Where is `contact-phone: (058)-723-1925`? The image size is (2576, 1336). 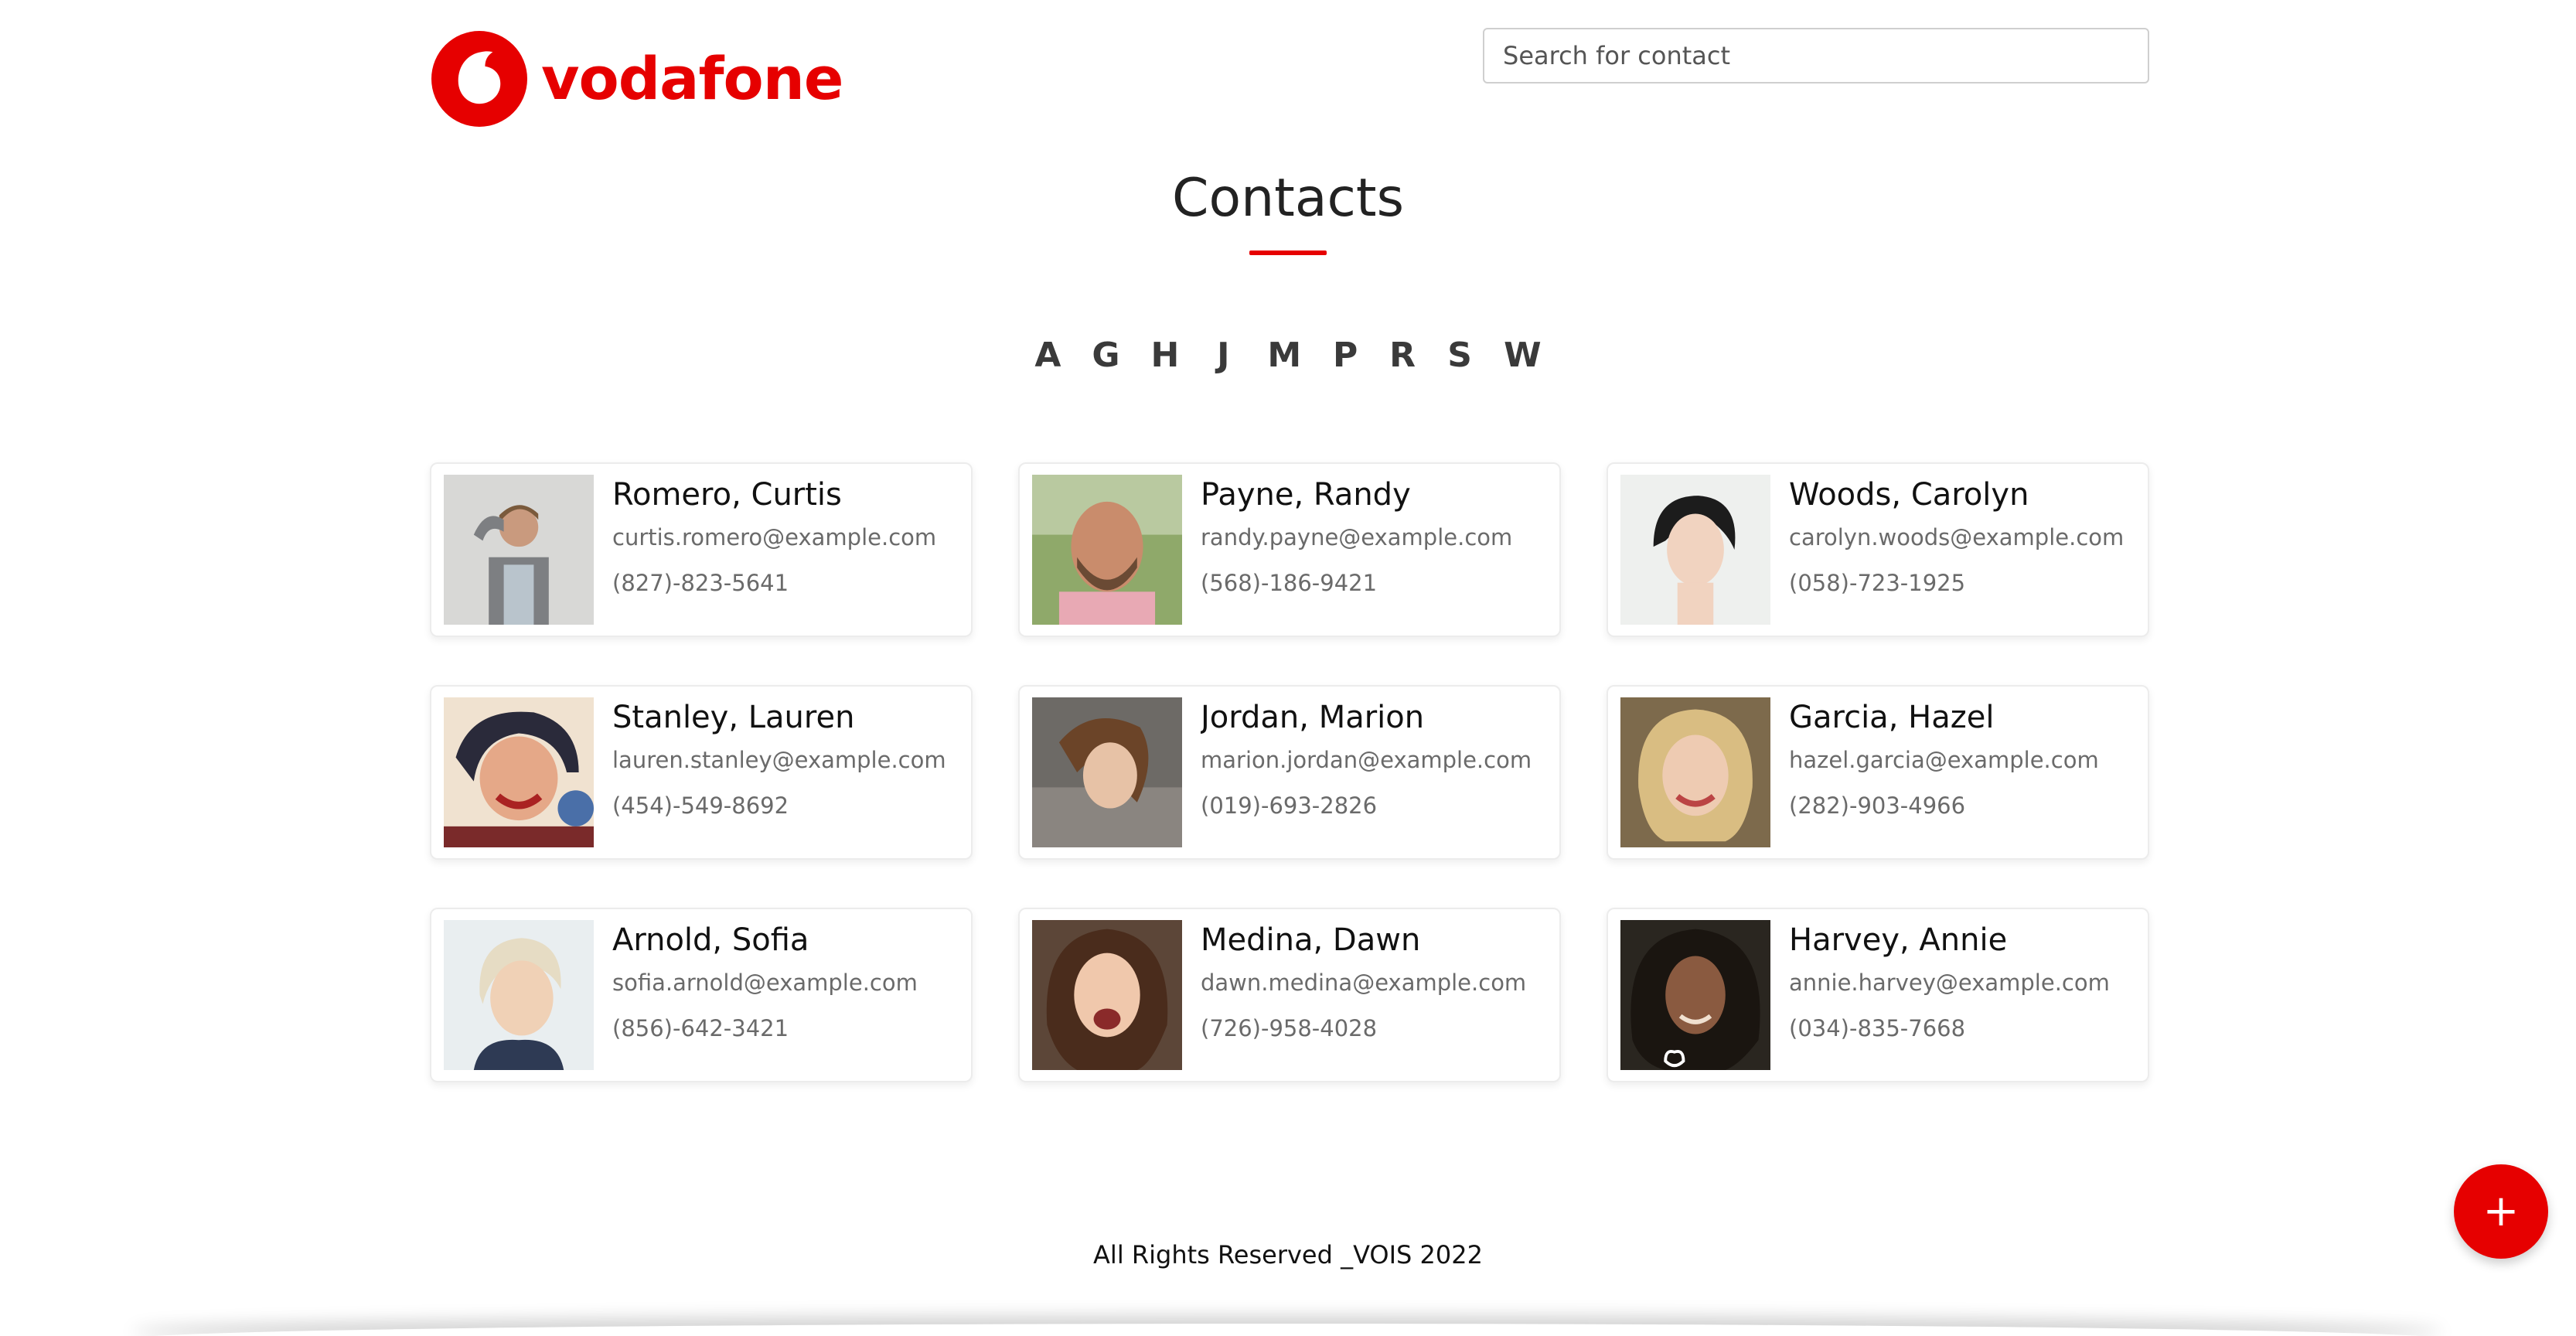 contact-phone: (058)-723-1925 is located at coordinates (1877, 582).